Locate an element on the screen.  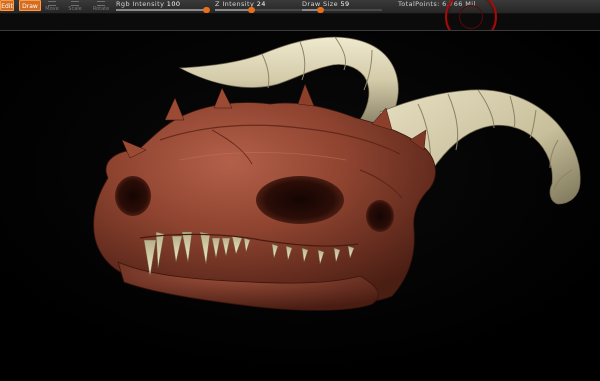
z-intensity-fill is located at coordinates (233, 10).